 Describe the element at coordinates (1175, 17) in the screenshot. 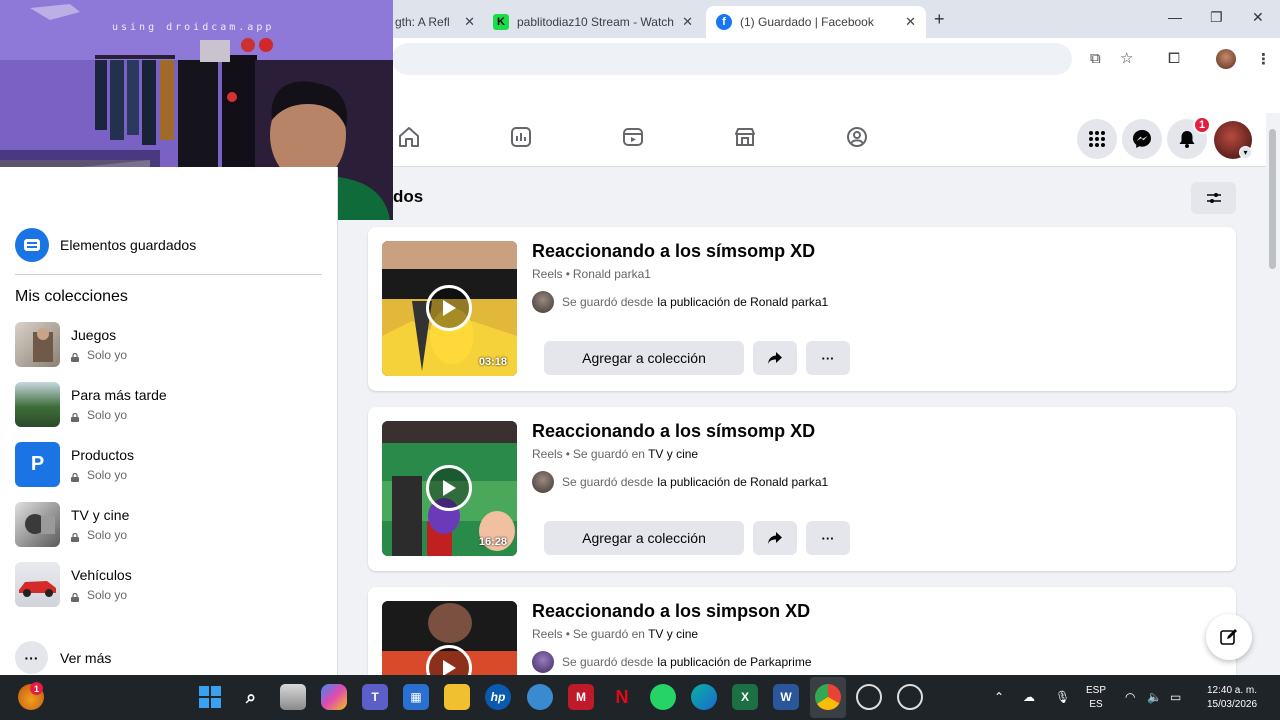

I see `minimize-icon: —` at that location.